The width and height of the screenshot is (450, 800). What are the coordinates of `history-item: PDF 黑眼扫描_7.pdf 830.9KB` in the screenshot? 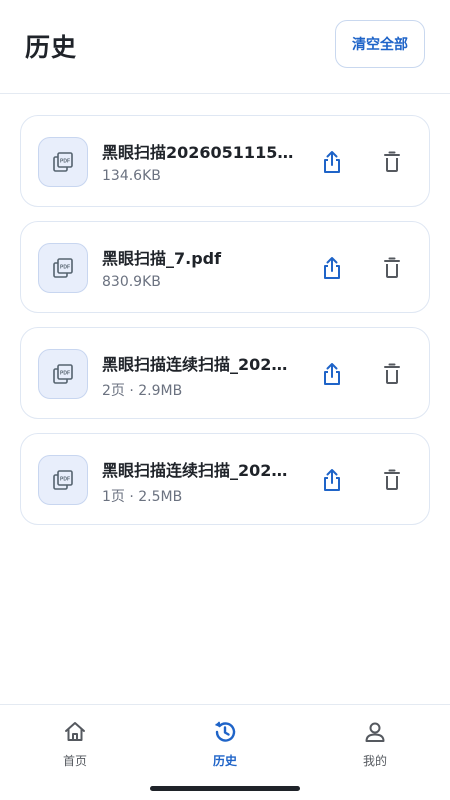 It's located at (225, 267).